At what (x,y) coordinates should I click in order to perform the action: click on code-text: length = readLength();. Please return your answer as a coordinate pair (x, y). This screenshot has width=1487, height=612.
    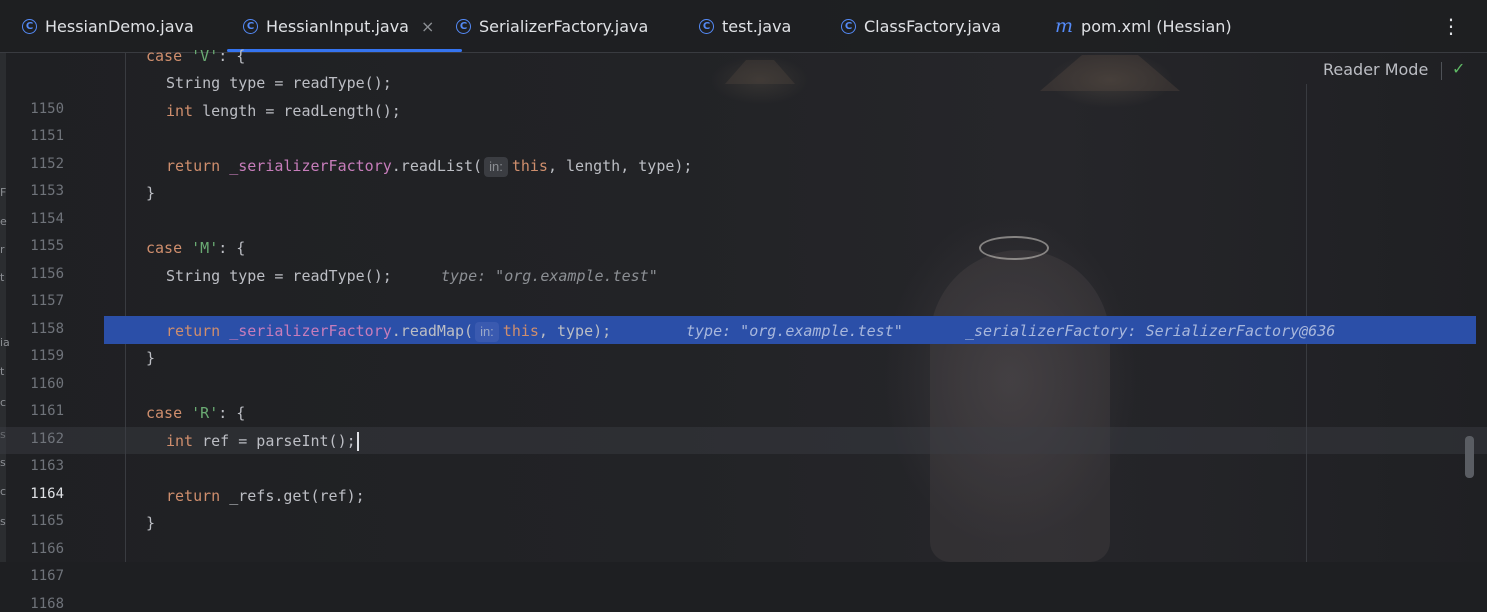
    Looking at the image, I should click on (297, 111).